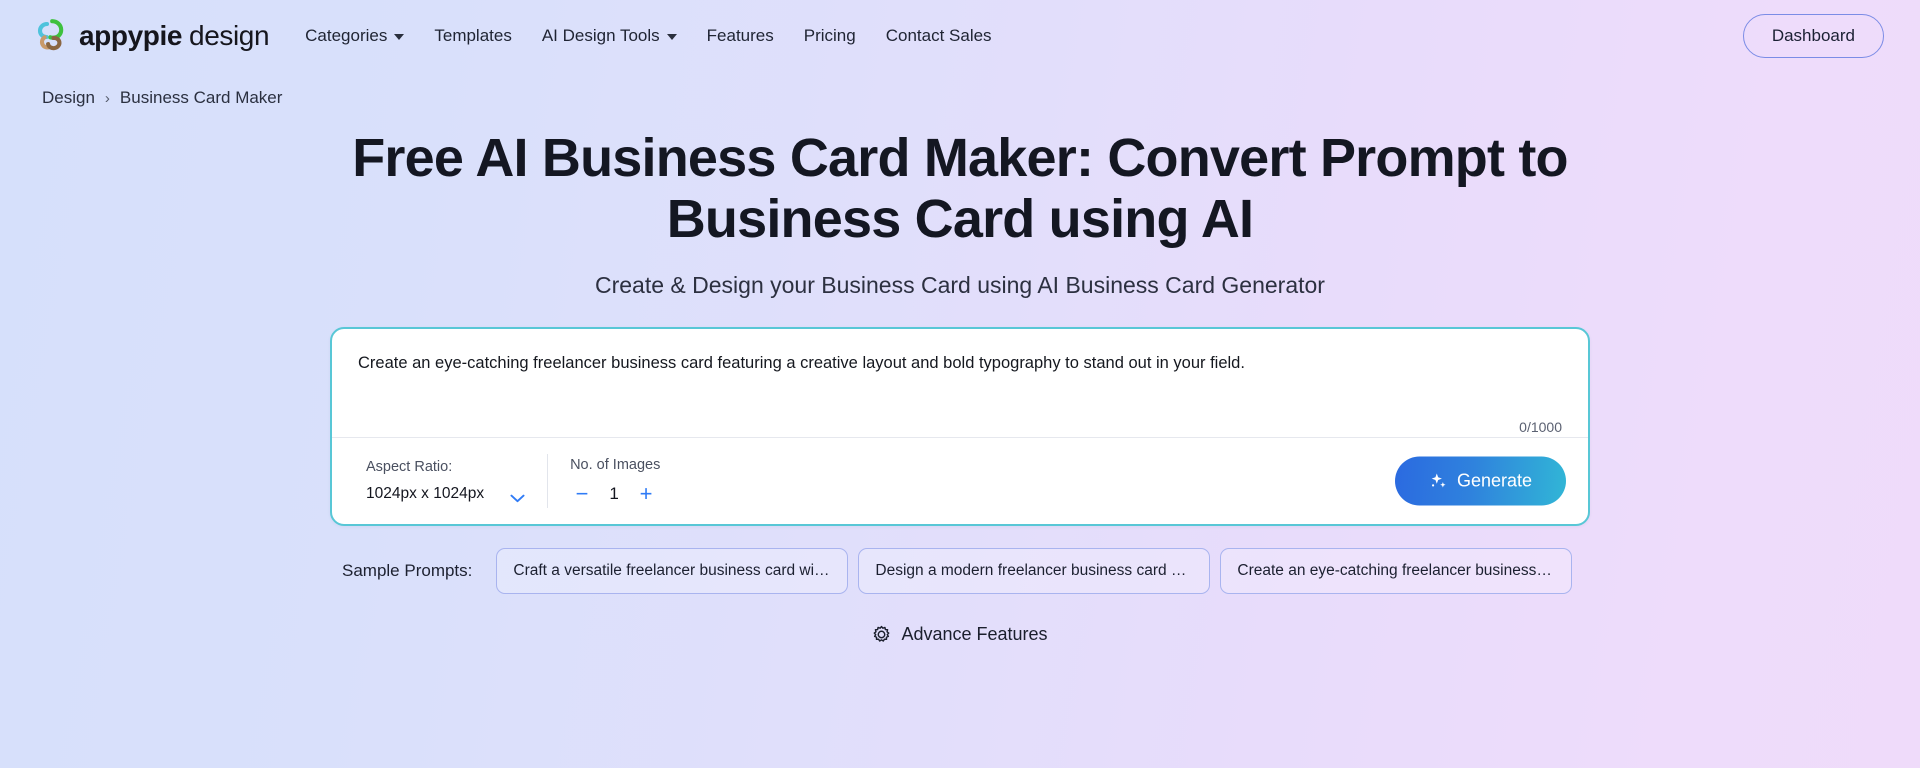  I want to click on nav-item-features: Features, so click(740, 36).